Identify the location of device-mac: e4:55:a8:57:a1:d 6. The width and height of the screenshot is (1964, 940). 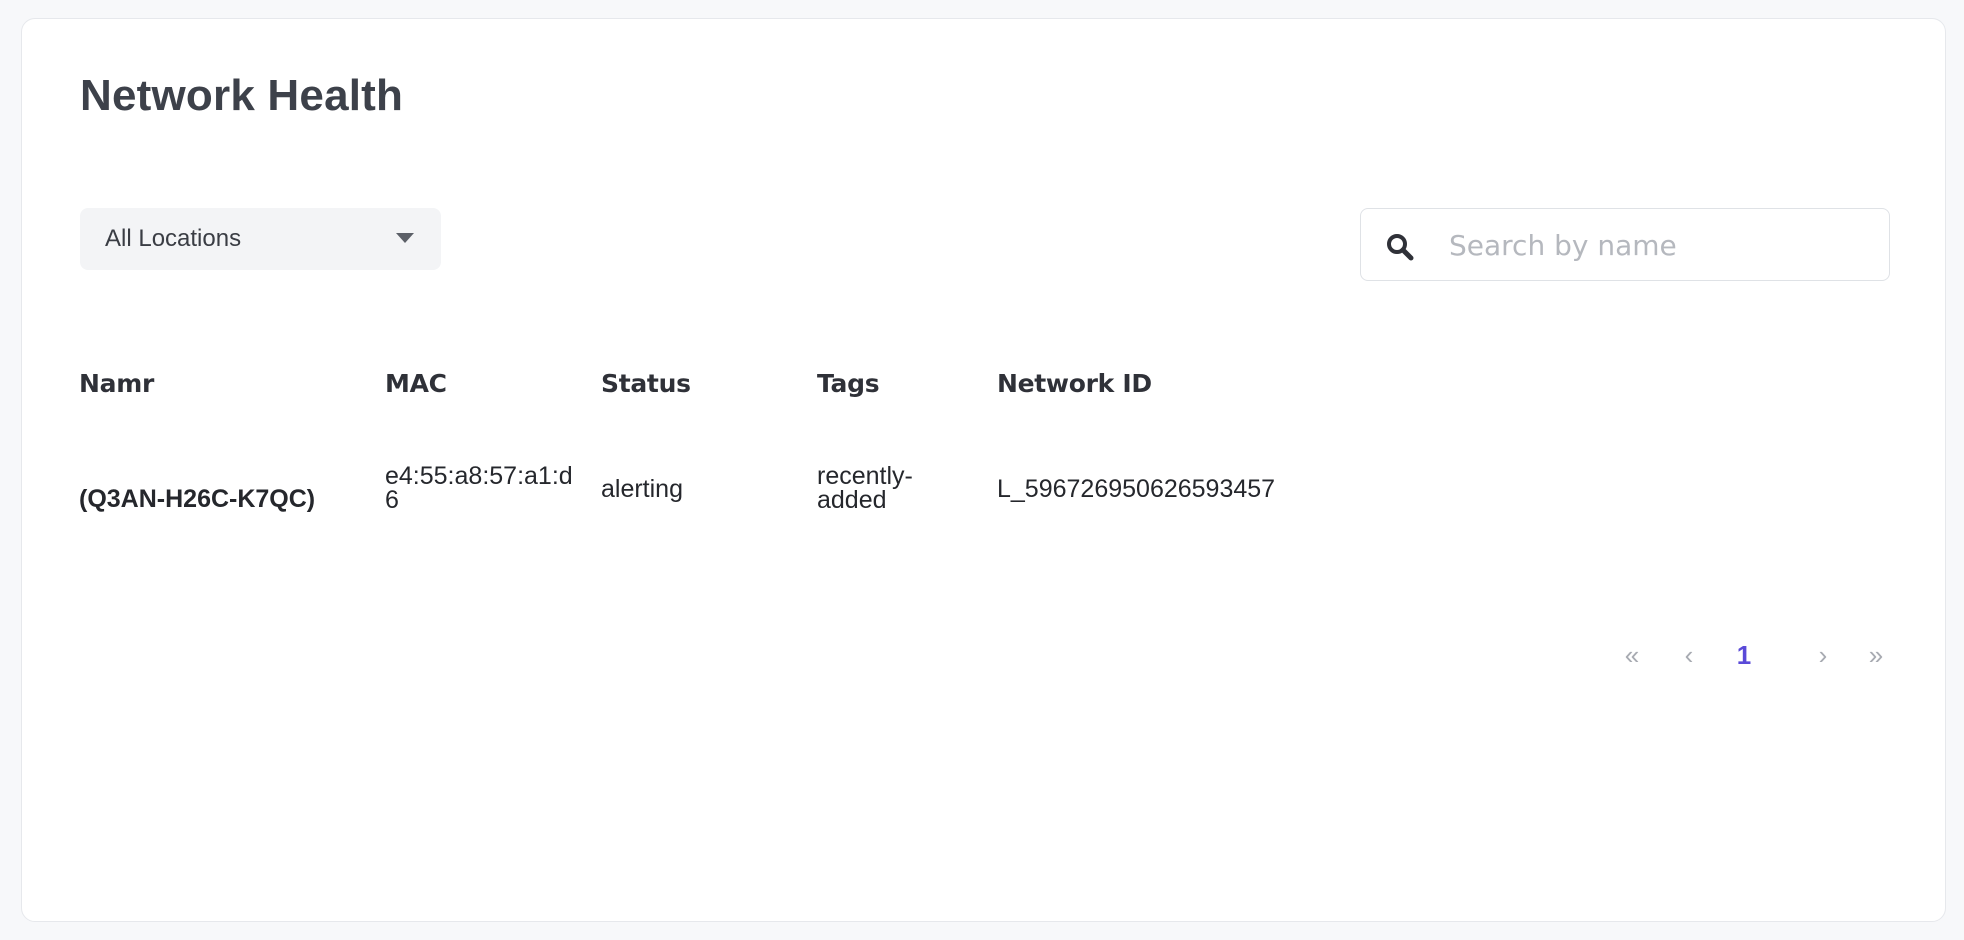
(479, 488).